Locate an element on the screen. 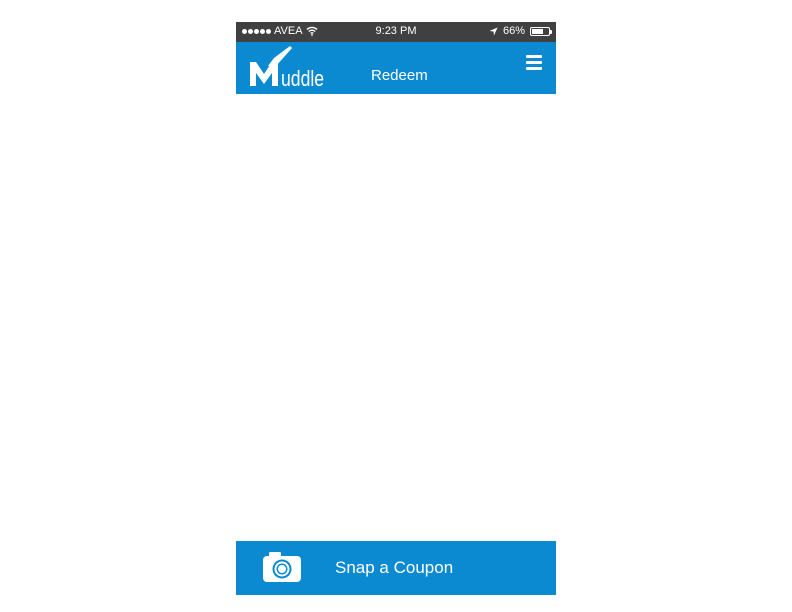 The image size is (792, 612). status-right: 66% is located at coordinates (520, 31).